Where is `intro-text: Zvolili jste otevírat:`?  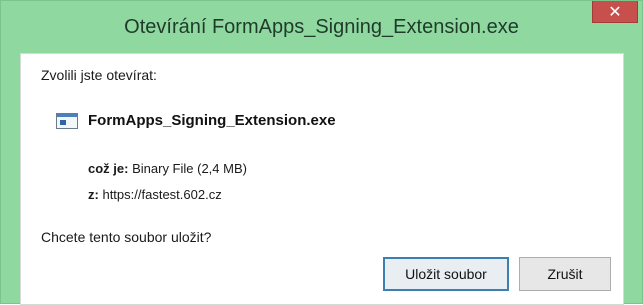
intro-text: Zvolili jste otevírat: is located at coordinates (99, 75).